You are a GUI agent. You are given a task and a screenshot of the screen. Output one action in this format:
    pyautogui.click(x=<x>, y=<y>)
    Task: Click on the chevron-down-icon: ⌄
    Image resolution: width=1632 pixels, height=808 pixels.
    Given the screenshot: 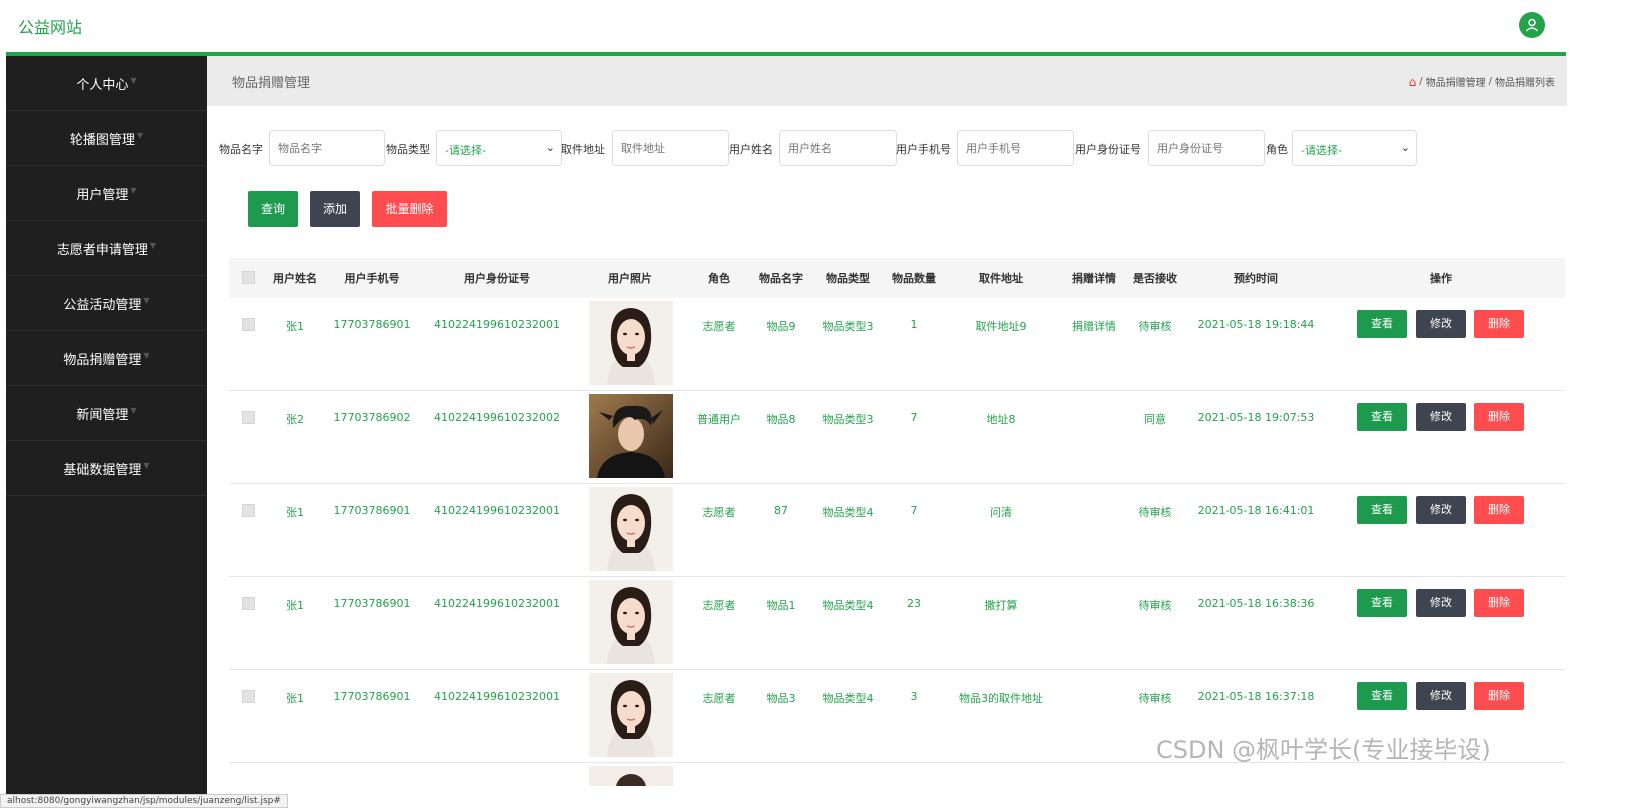 What is the action you would take?
    pyautogui.click(x=1405, y=147)
    